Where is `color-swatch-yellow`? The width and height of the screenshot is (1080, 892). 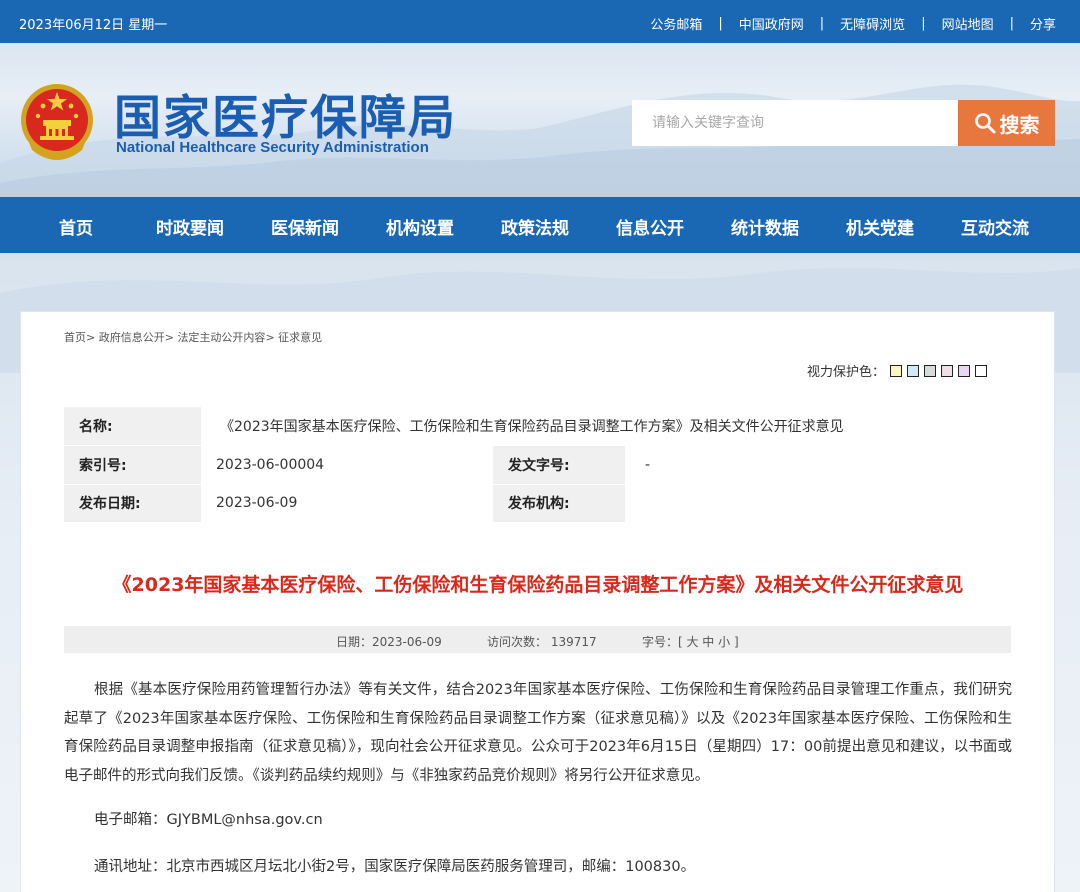 color-swatch-yellow is located at coordinates (896, 370).